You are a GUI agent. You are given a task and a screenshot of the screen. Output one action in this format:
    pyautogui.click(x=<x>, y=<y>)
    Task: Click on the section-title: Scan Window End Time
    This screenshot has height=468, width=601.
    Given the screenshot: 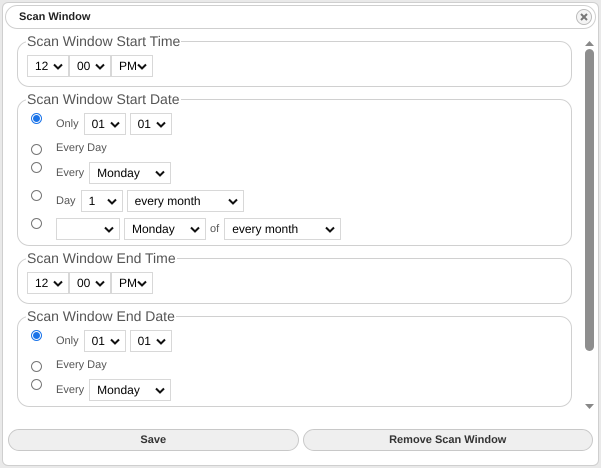 What is the action you would take?
    pyautogui.click(x=101, y=258)
    